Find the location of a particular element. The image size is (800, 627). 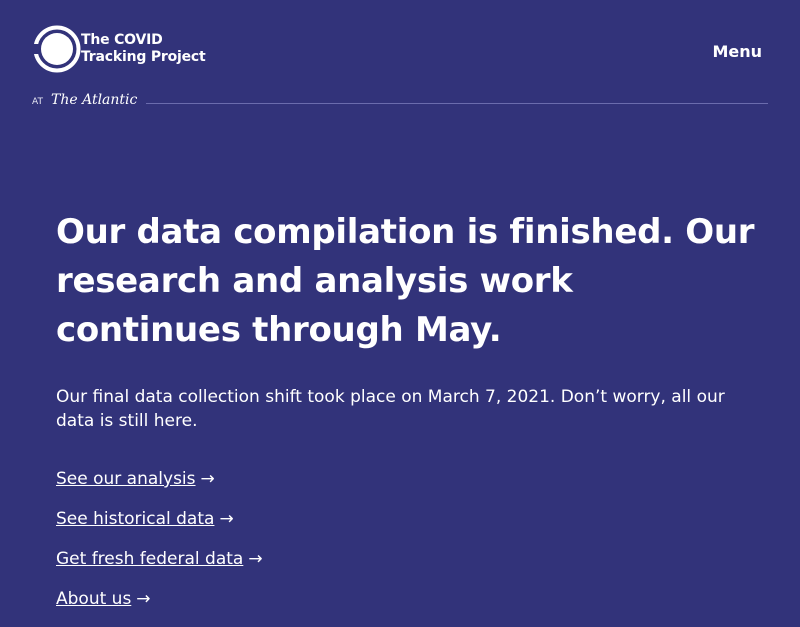

header-divider is located at coordinates (457, 103).